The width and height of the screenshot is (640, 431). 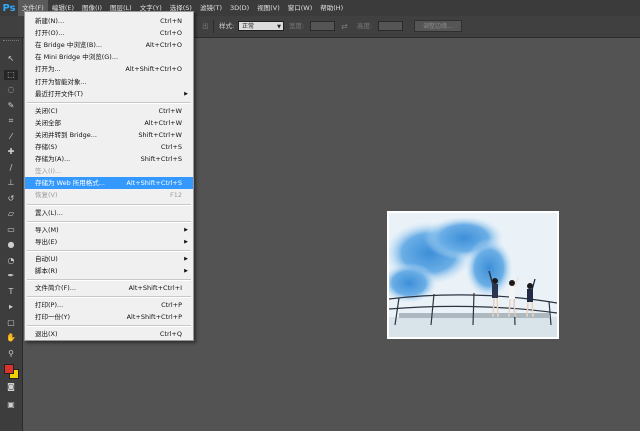 What do you see at coordinates (109, 334) in the screenshot?
I see `file-menu-item: 退出(X) Ctrl+Q` at bounding box center [109, 334].